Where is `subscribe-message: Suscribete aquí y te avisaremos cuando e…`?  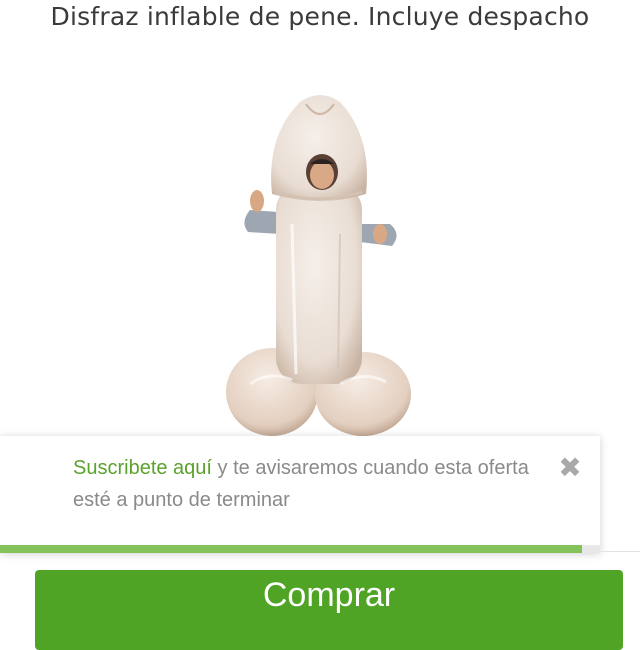 subscribe-message: Suscribete aquí y te avisaremos cuando e… is located at coordinates (308, 484).